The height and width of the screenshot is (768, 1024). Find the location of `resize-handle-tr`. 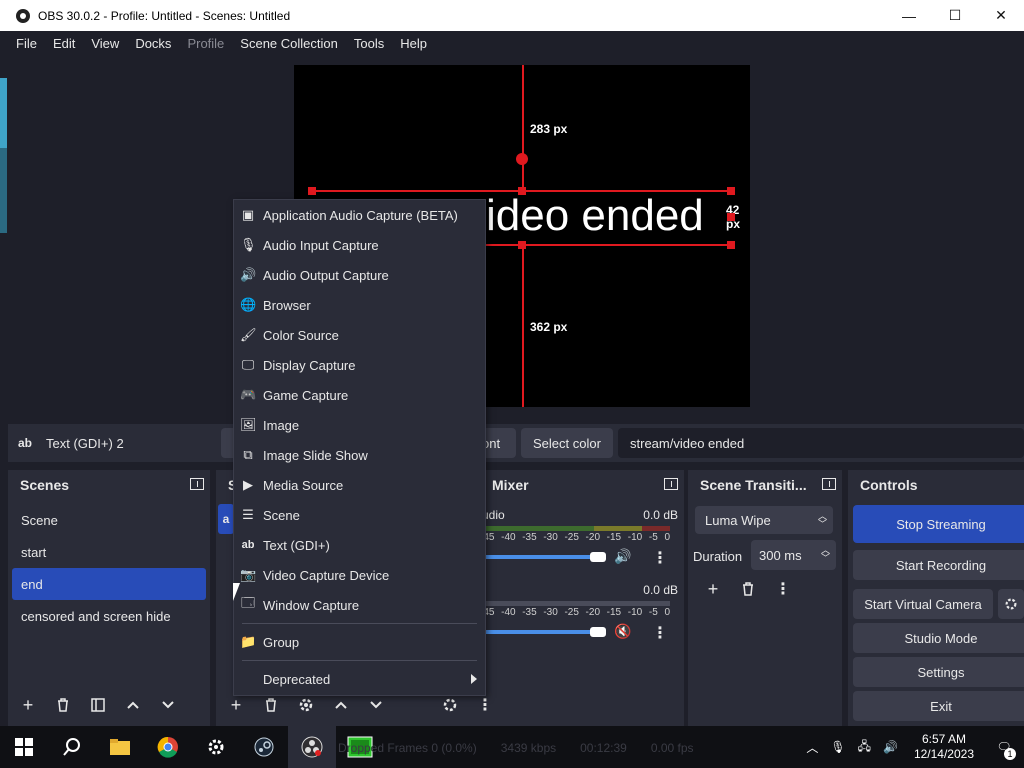

resize-handle-tr is located at coordinates (731, 191).